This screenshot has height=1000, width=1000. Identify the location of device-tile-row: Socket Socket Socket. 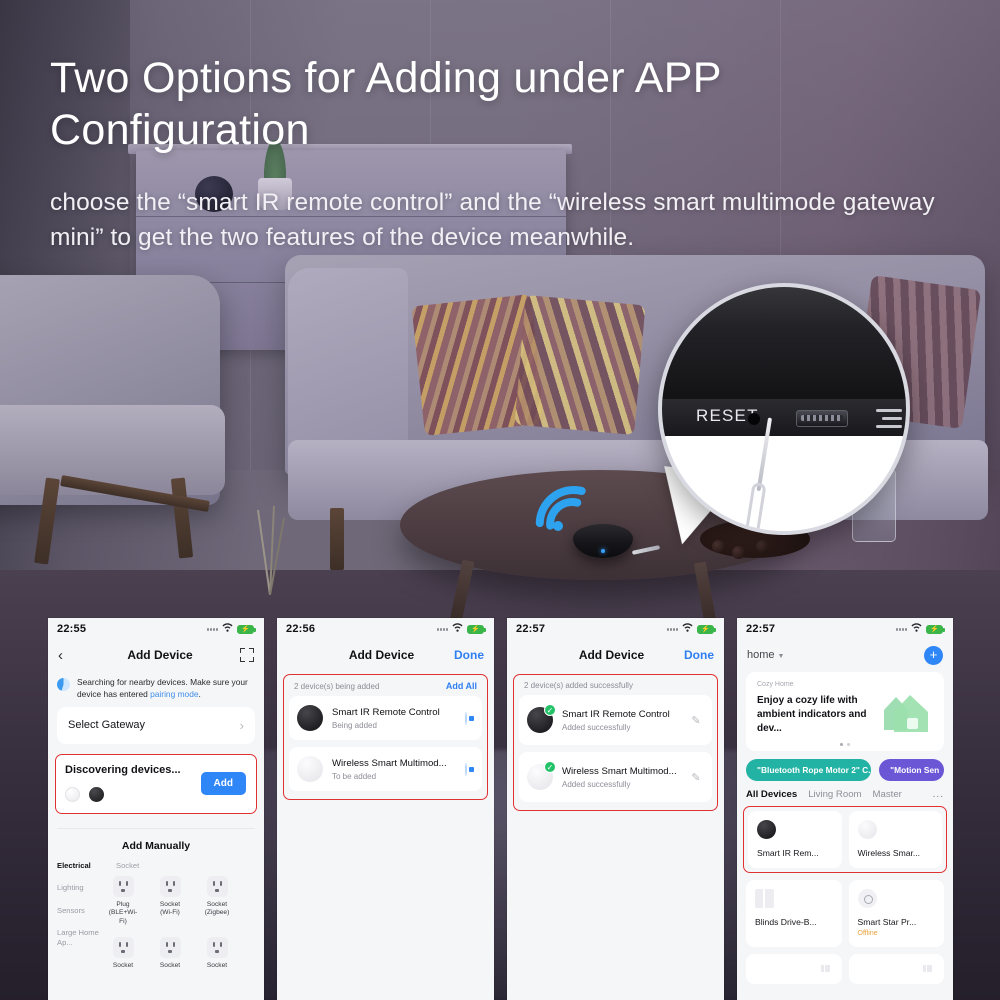
(183, 953).